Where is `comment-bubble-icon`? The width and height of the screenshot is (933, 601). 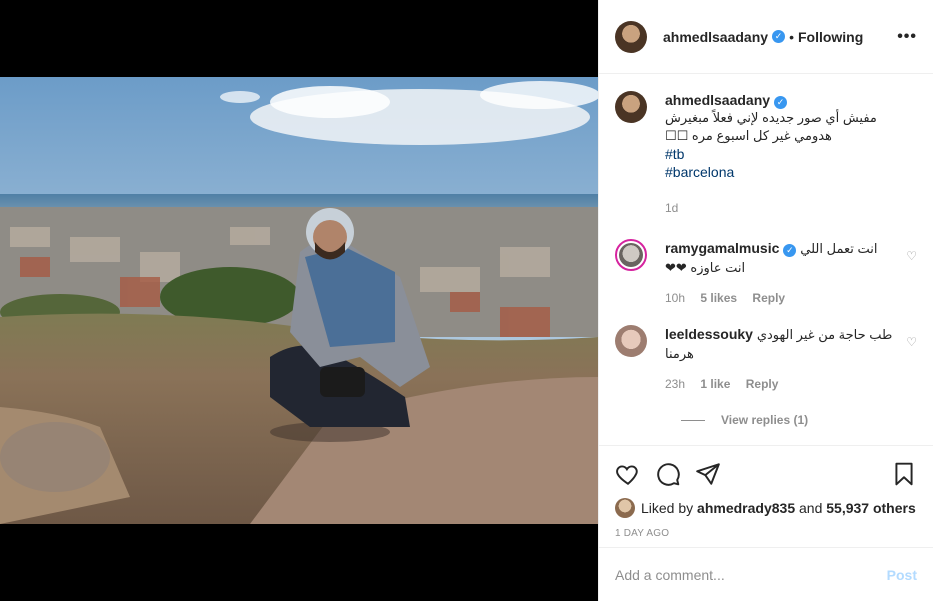 comment-bubble-icon is located at coordinates (668, 474).